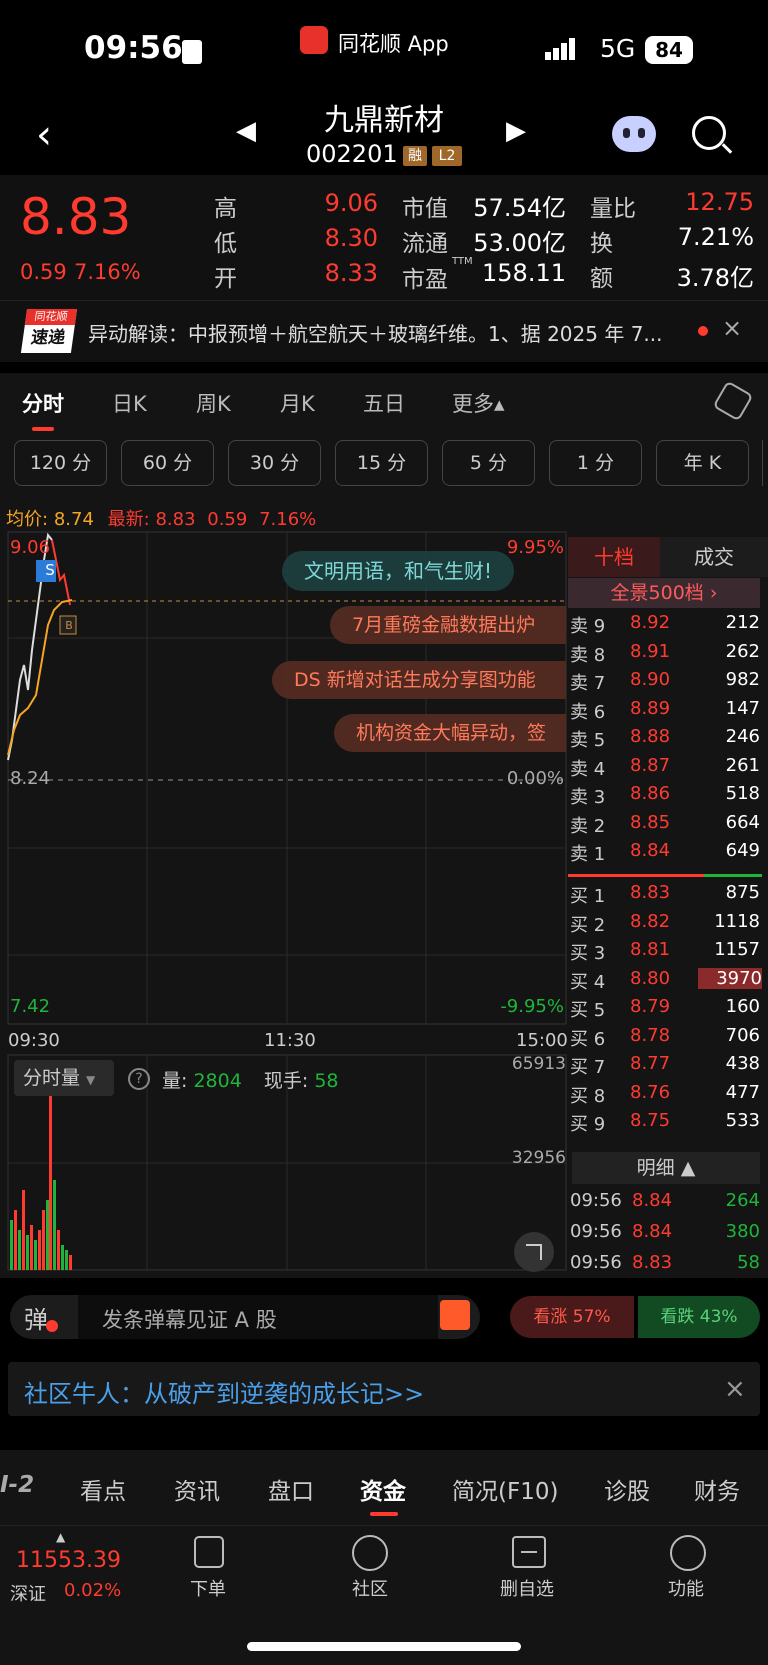 This screenshot has width=768, height=1665. I want to click on community-label: 社区, so click(370, 1588).